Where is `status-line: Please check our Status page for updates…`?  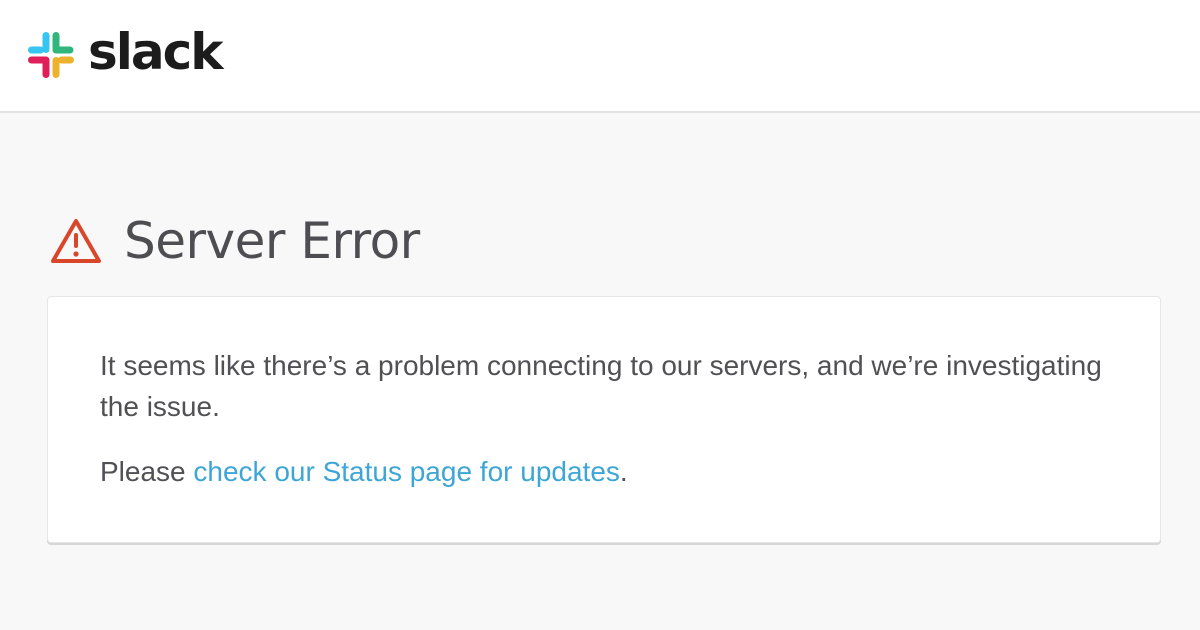 status-line: Please check our Status page for updates… is located at coordinates (364, 471).